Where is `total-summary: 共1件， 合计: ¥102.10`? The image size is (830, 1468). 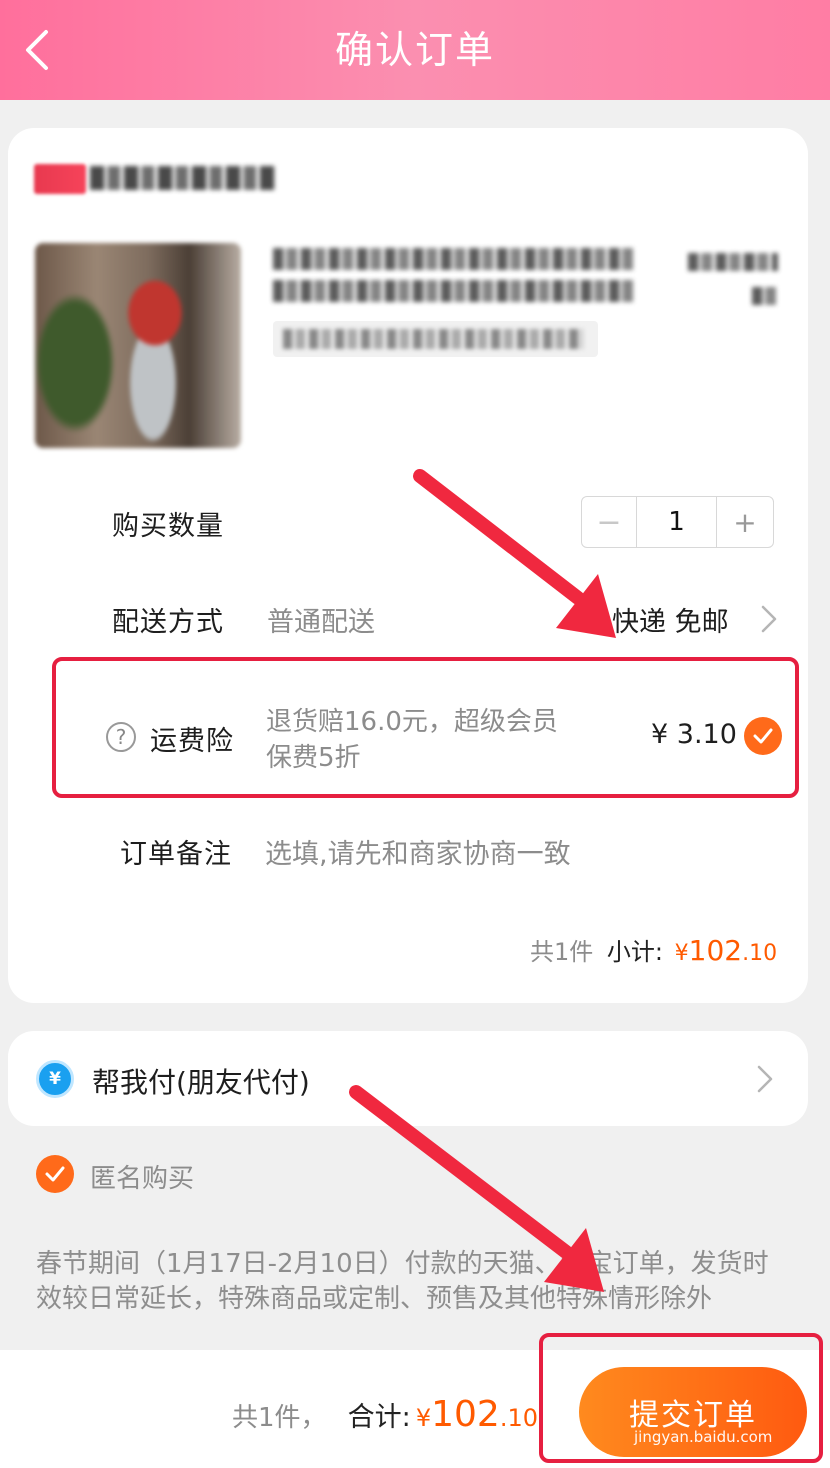 total-summary: 共1件， 合计: ¥102.10 is located at coordinates (385, 1416).